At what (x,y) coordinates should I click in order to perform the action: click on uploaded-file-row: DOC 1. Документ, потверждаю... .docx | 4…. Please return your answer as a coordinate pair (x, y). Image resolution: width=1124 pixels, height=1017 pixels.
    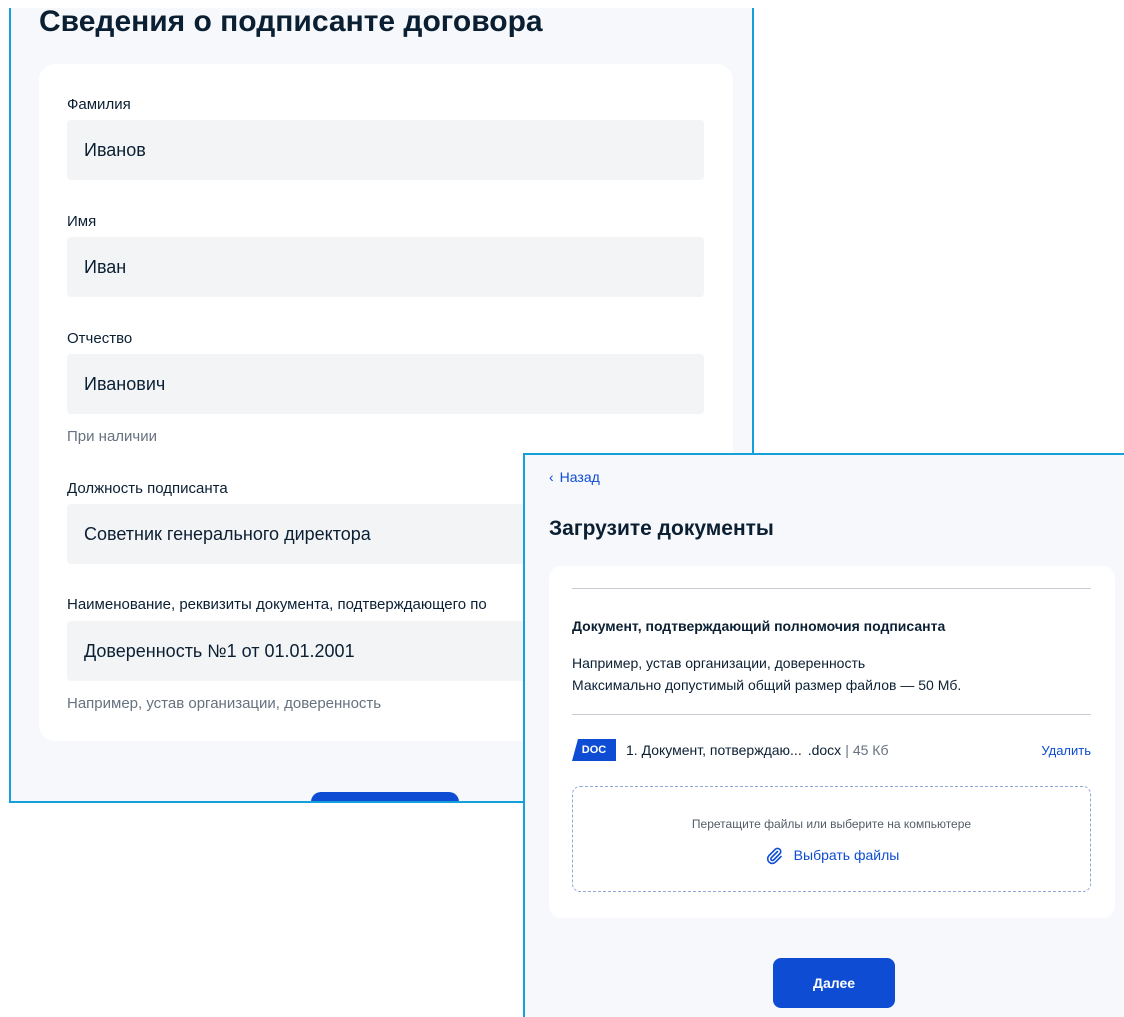
    Looking at the image, I should click on (831, 750).